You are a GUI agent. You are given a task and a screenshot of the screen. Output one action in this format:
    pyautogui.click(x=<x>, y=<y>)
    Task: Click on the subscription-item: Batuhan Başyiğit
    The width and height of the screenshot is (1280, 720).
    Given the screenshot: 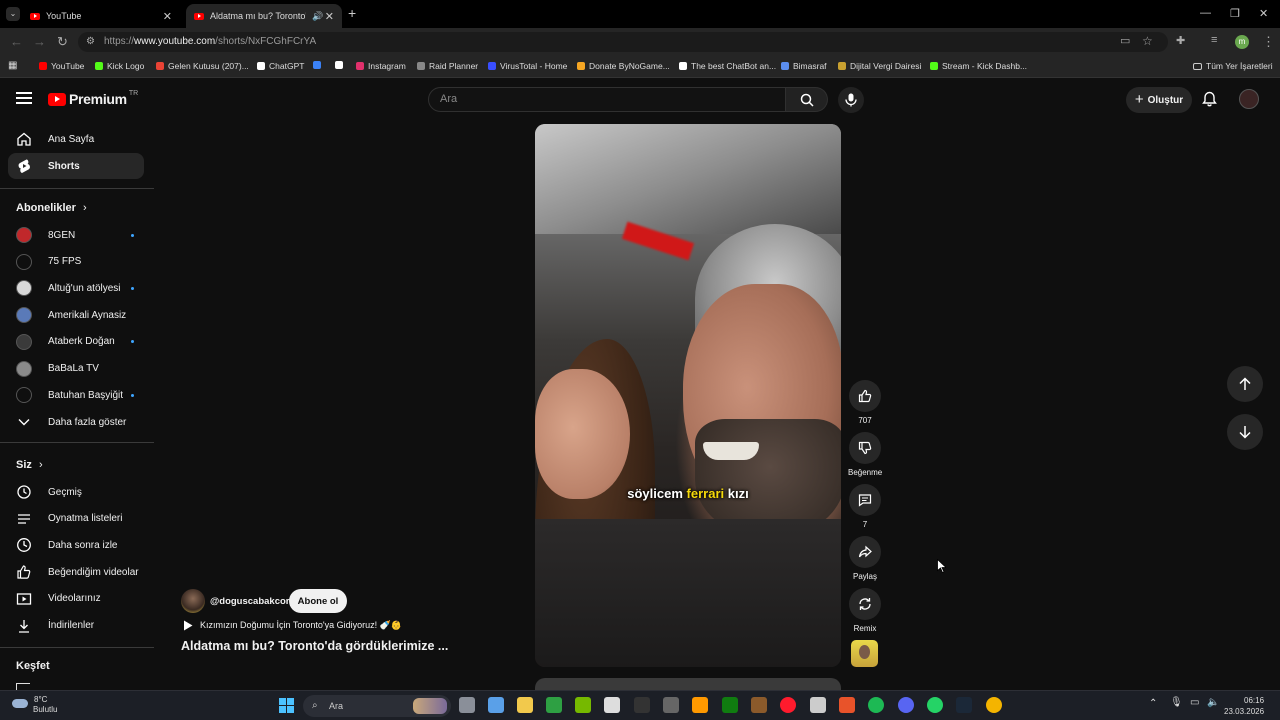 What is the action you would take?
    pyautogui.click(x=76, y=395)
    